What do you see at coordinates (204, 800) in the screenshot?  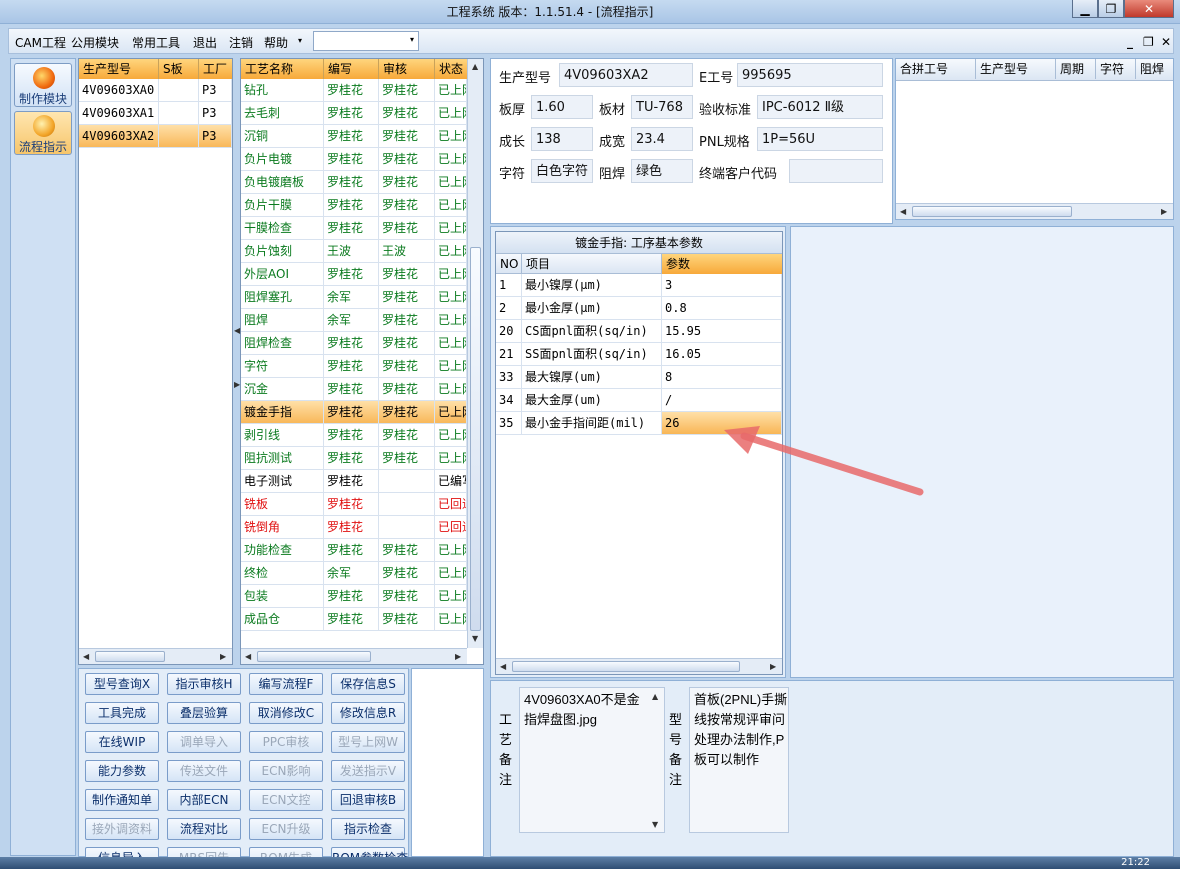 I see `action-button: 内部ECN` at bounding box center [204, 800].